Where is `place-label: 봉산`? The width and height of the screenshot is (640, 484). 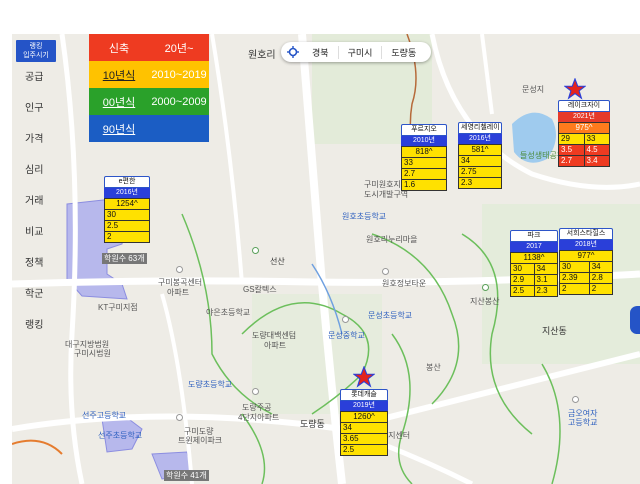
place-label: 봉산 is located at coordinates (433, 367).